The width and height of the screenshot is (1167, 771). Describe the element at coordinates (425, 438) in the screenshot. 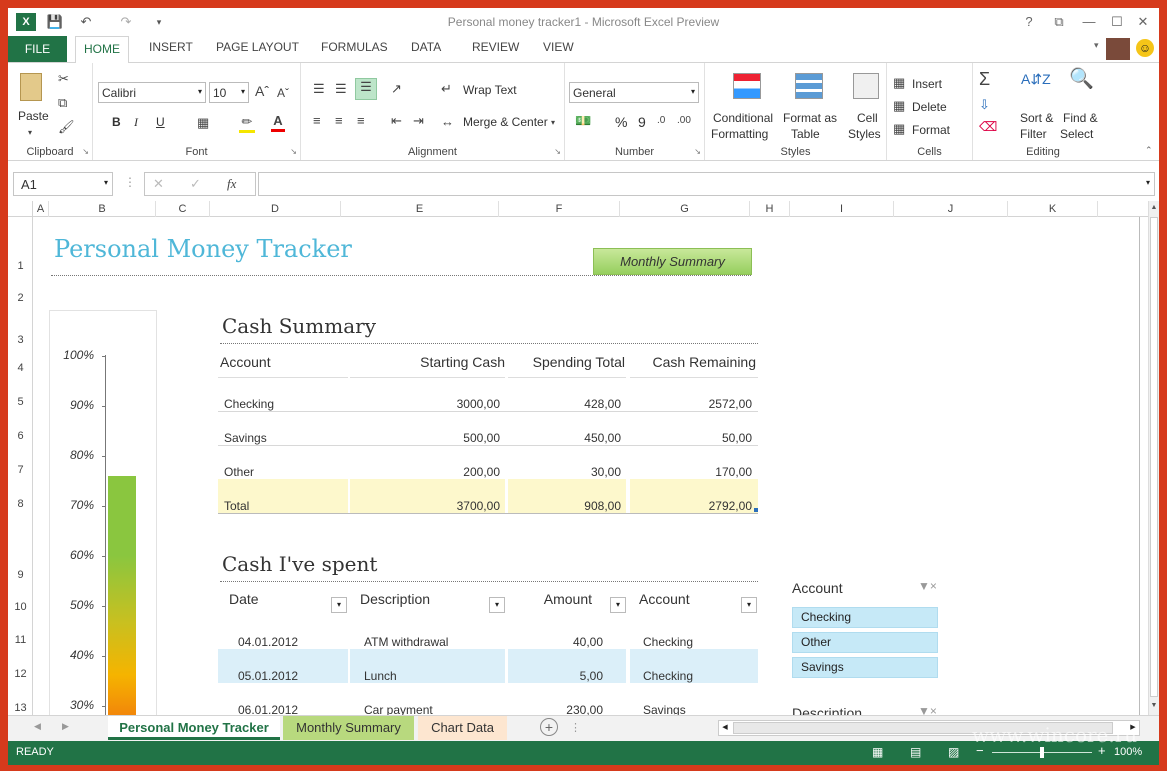

I see `summary-starting: 500,00` at that location.